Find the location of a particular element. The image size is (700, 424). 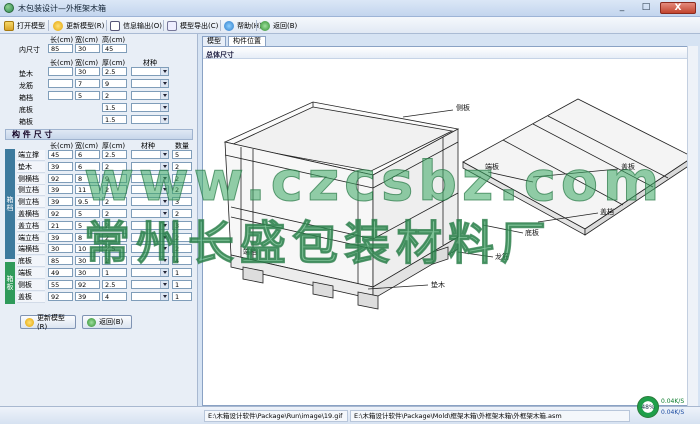

maximize-button: □ is located at coordinates (646, 8).